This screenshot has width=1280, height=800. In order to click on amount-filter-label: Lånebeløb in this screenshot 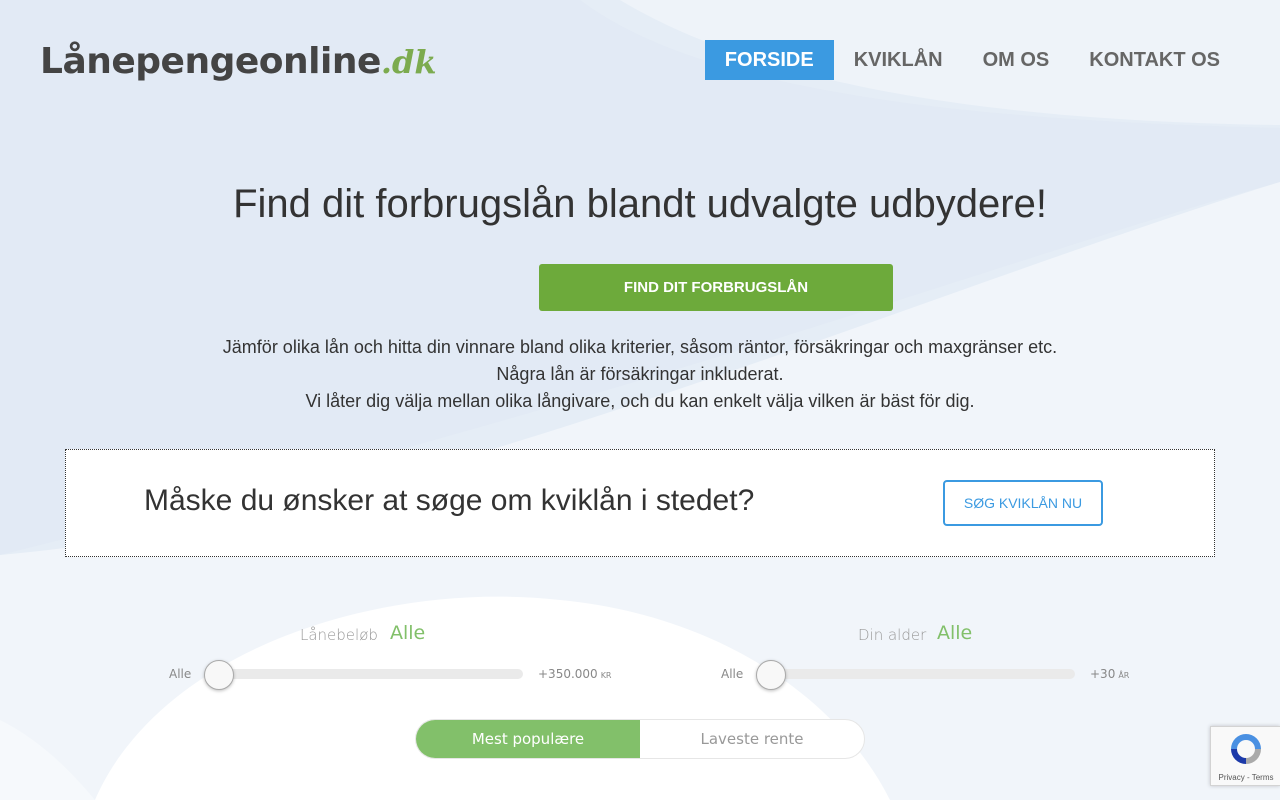, I will do `click(339, 635)`.